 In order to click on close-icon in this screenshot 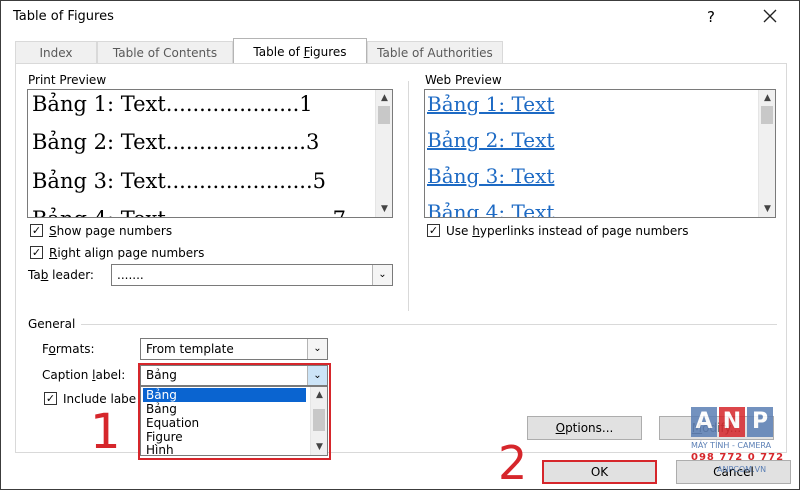, I will do `click(770, 16)`.